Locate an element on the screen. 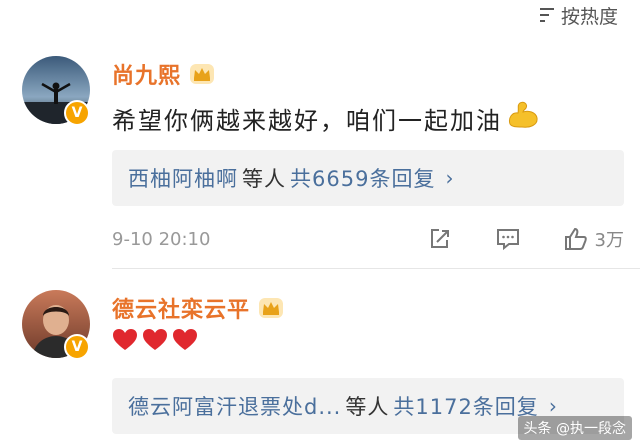 Image resolution: width=640 pixels, height=446 pixels. reply-summary: 西柚阿柚啊 等人 共6659条回复 › is located at coordinates (368, 178).